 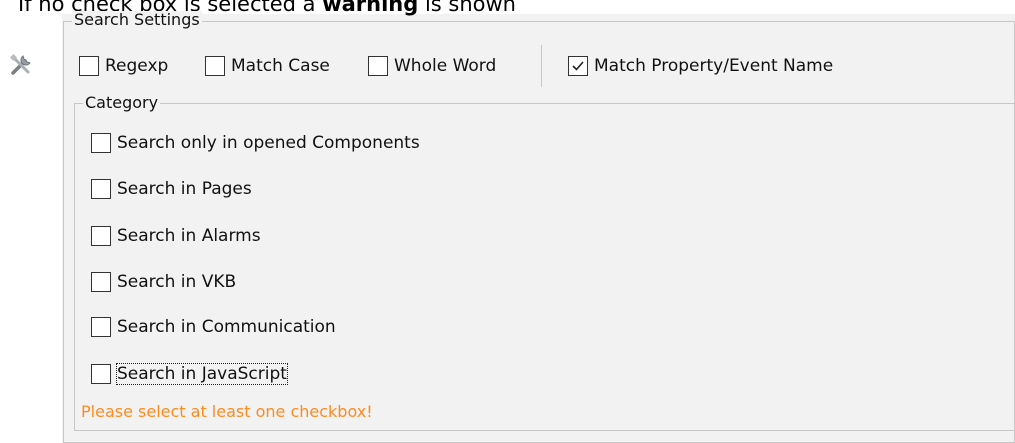 I want to click on tools-icon, so click(x=21, y=65).